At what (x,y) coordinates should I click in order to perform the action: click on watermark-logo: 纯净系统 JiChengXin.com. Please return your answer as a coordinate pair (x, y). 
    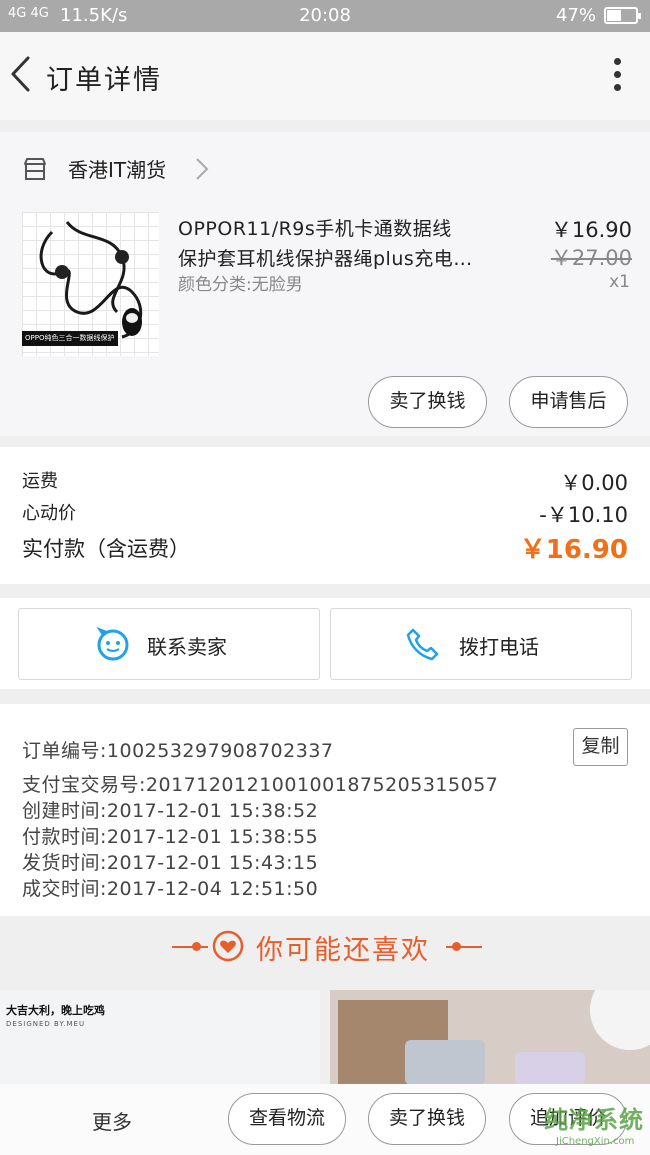
    Looking at the image, I should click on (586, 1125).